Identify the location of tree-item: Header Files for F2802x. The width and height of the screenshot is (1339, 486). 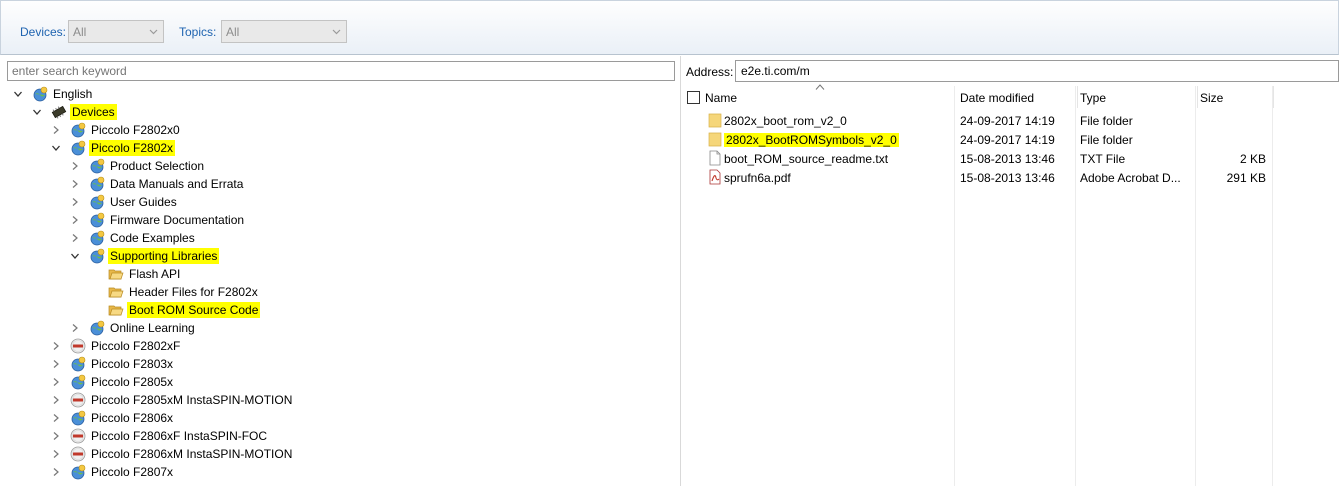
(174, 292).